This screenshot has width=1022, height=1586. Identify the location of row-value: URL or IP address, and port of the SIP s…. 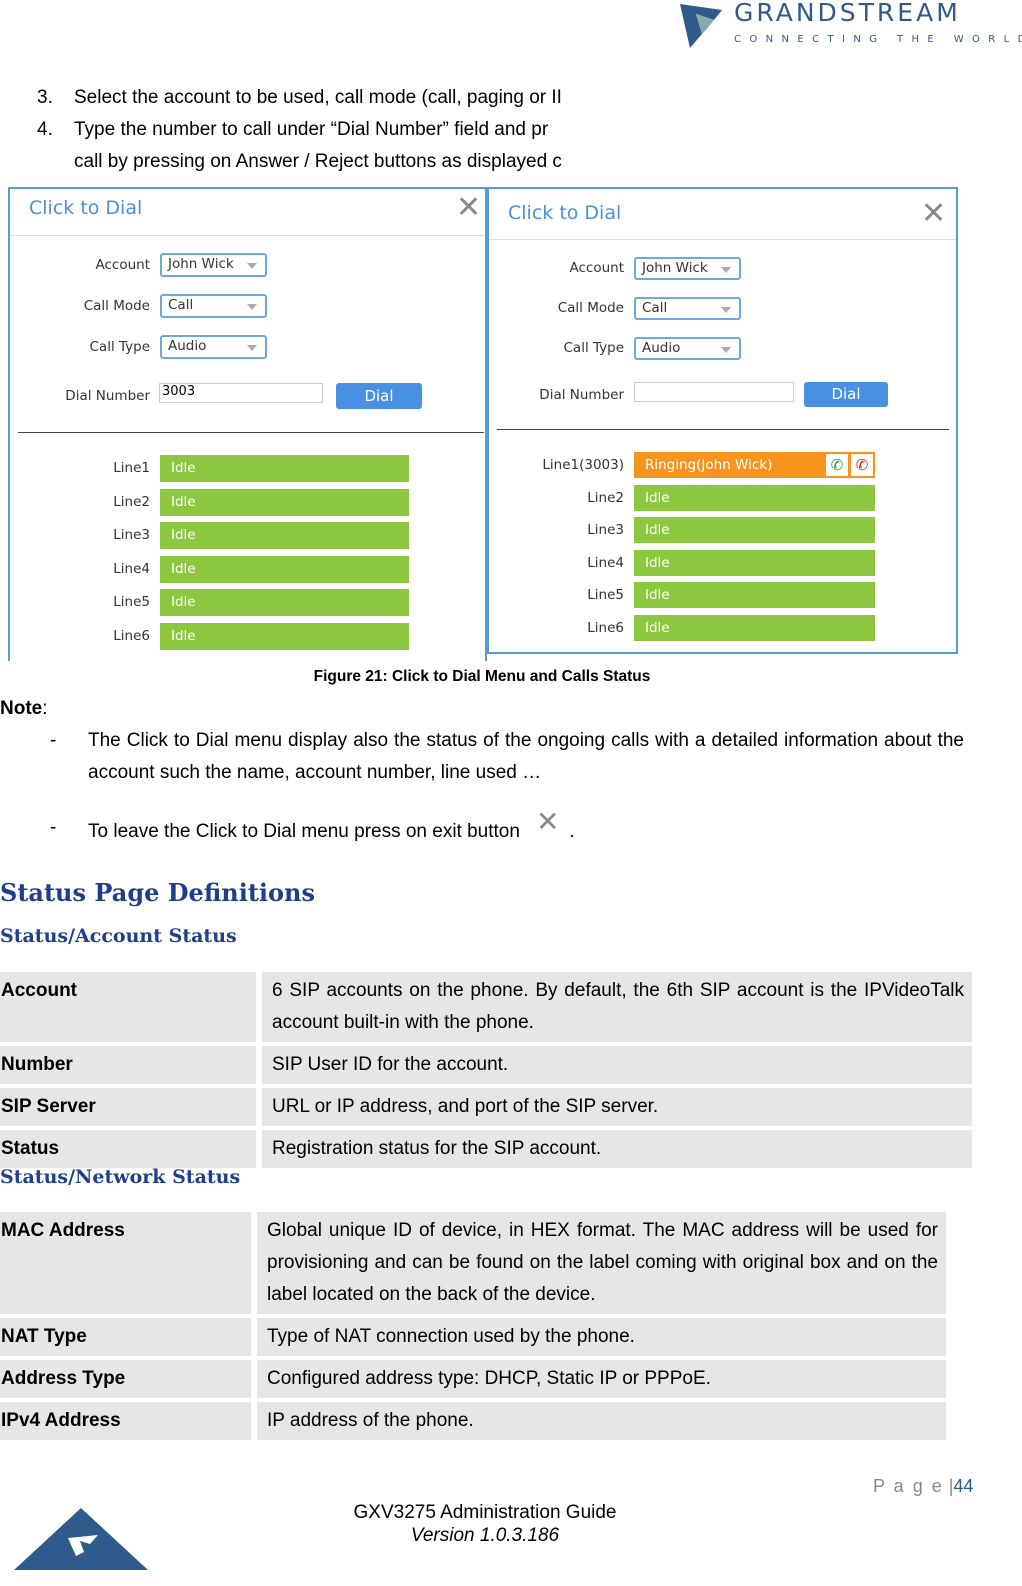
(617, 1107).